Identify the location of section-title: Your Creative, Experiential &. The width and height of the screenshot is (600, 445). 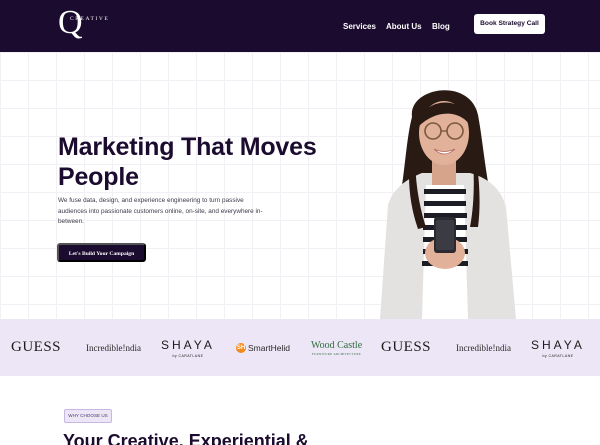
(186, 438).